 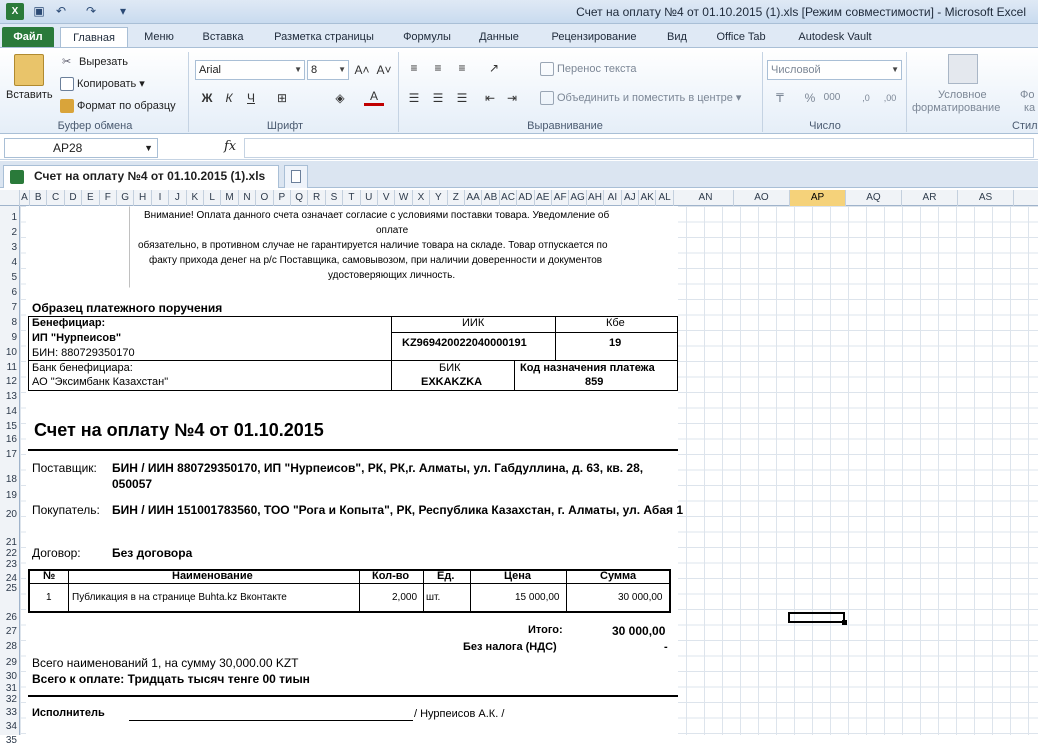 What do you see at coordinates (741, 37) in the screenshot?
I see `tab-office-tab: Office Tab` at bounding box center [741, 37].